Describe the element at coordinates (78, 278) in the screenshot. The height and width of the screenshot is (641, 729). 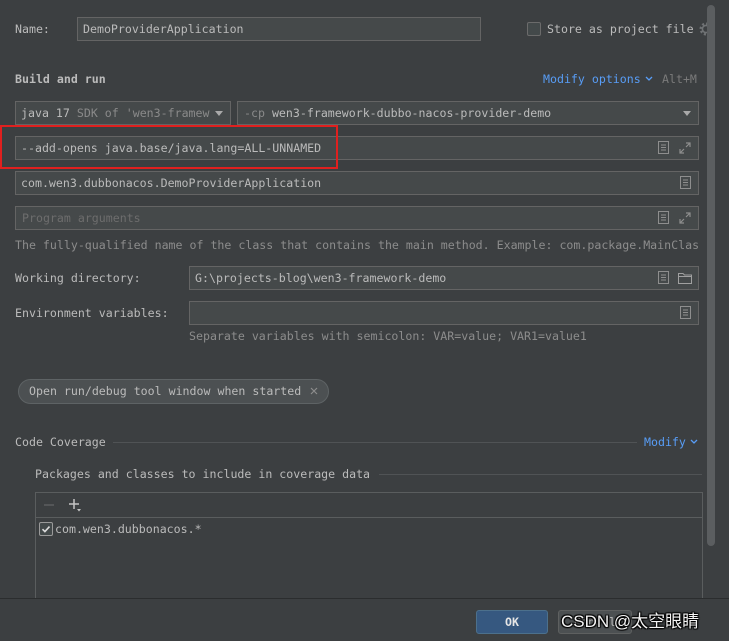
I see `working-directory-label: Working directory:` at that location.